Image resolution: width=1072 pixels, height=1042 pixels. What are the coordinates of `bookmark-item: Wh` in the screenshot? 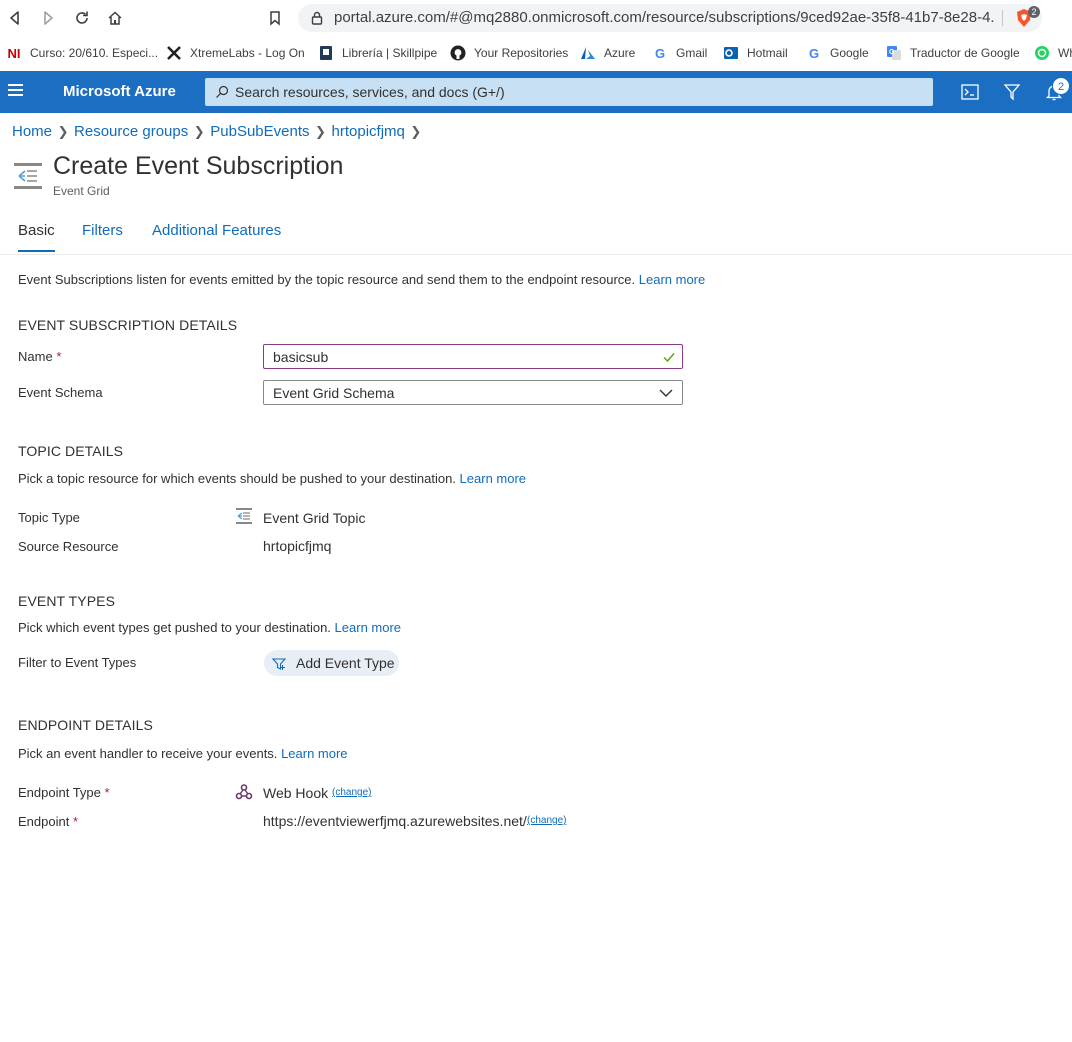 It's located at (1053, 53).